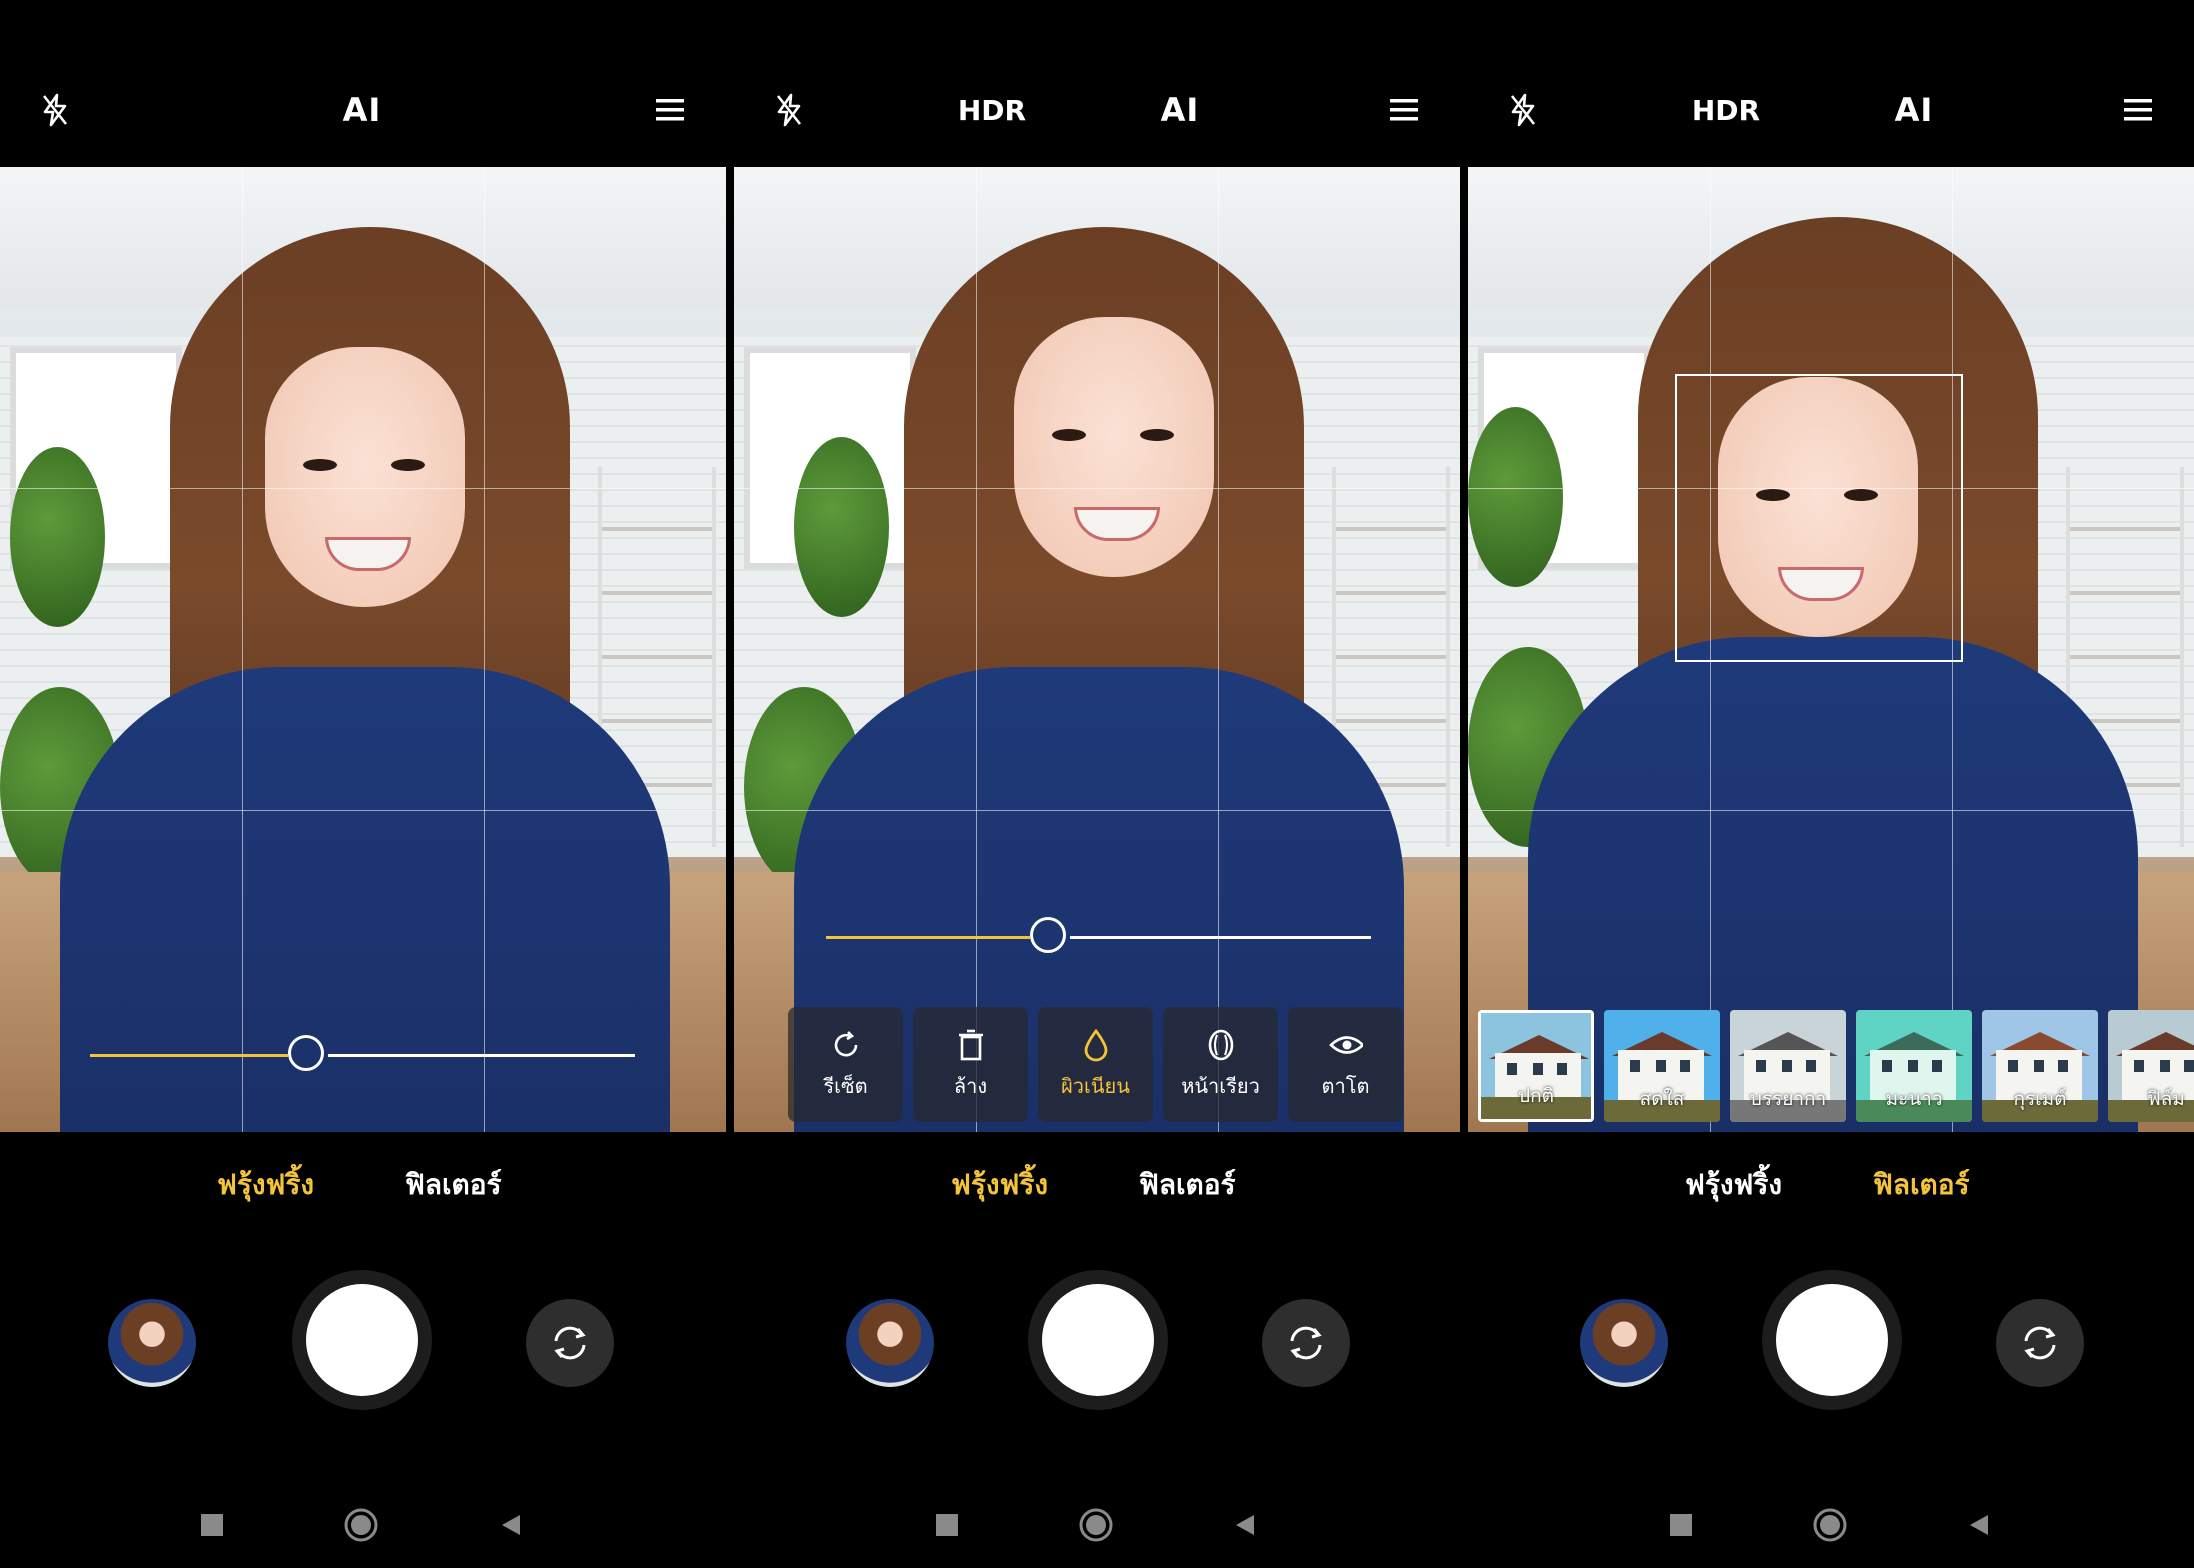 The image size is (2194, 1568). I want to click on filter-label: กุรเมต์, so click(2040, 1099).